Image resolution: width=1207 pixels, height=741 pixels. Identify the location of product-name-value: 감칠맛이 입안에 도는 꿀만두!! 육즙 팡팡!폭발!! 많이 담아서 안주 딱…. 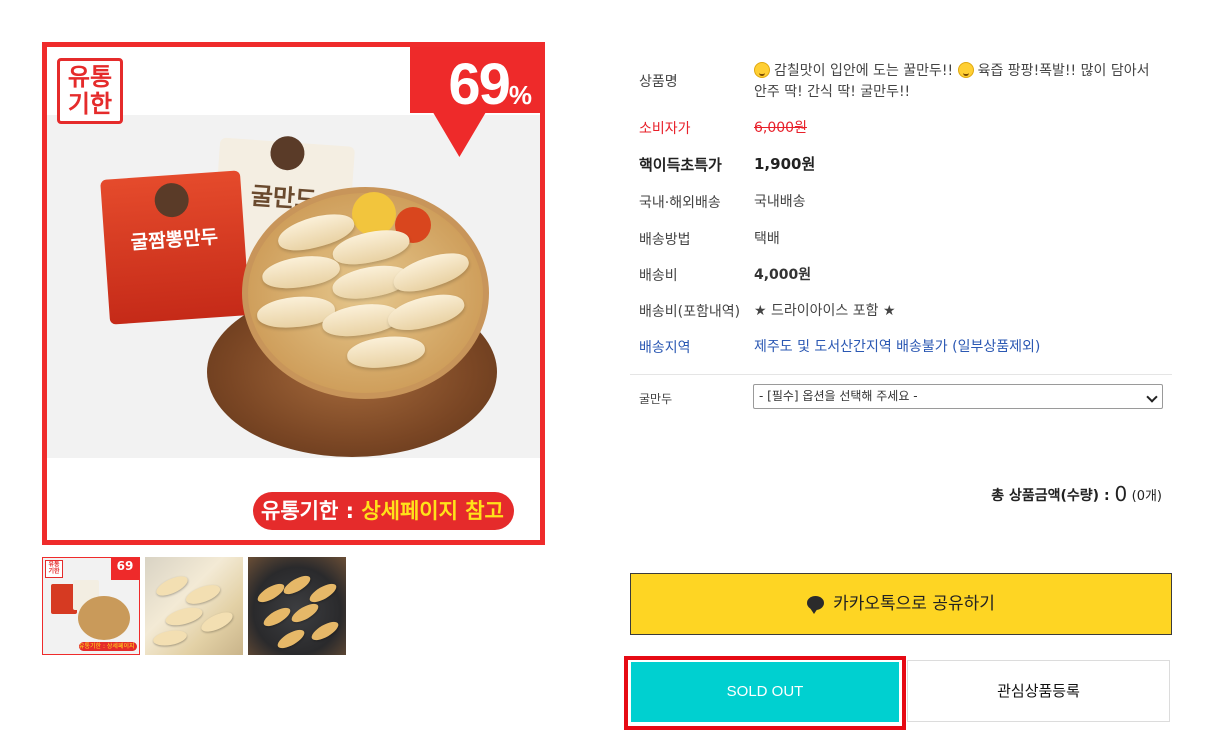
(952, 81).